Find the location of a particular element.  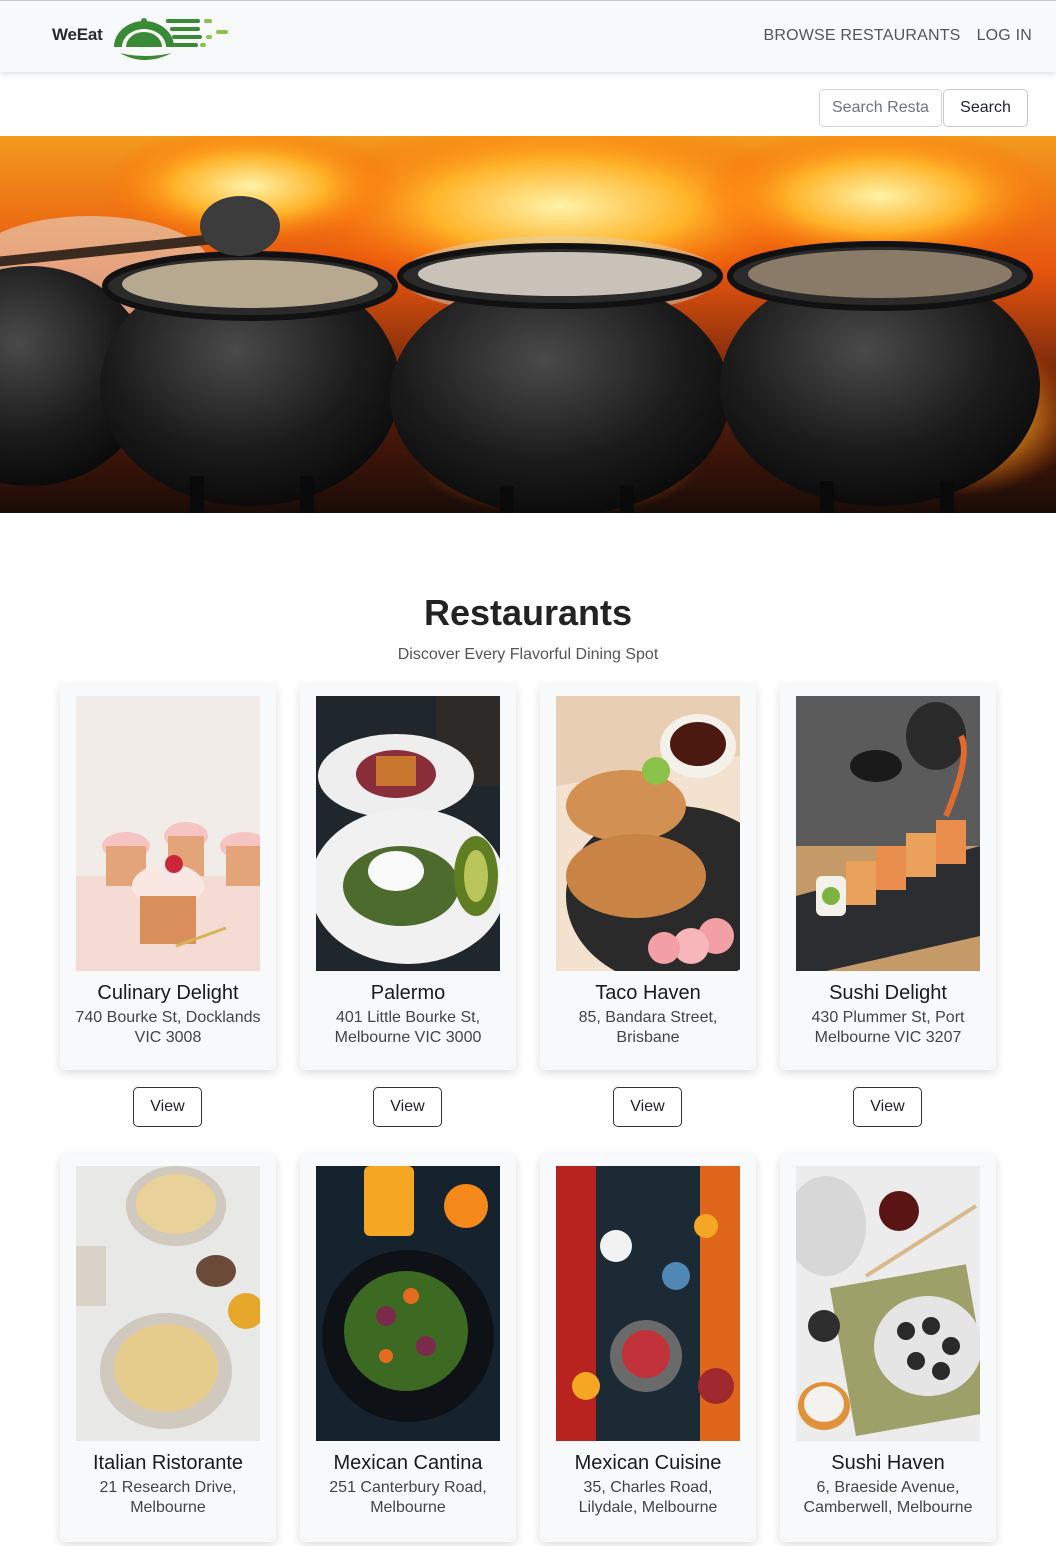

brand: WeEat is located at coordinates (142, 38).